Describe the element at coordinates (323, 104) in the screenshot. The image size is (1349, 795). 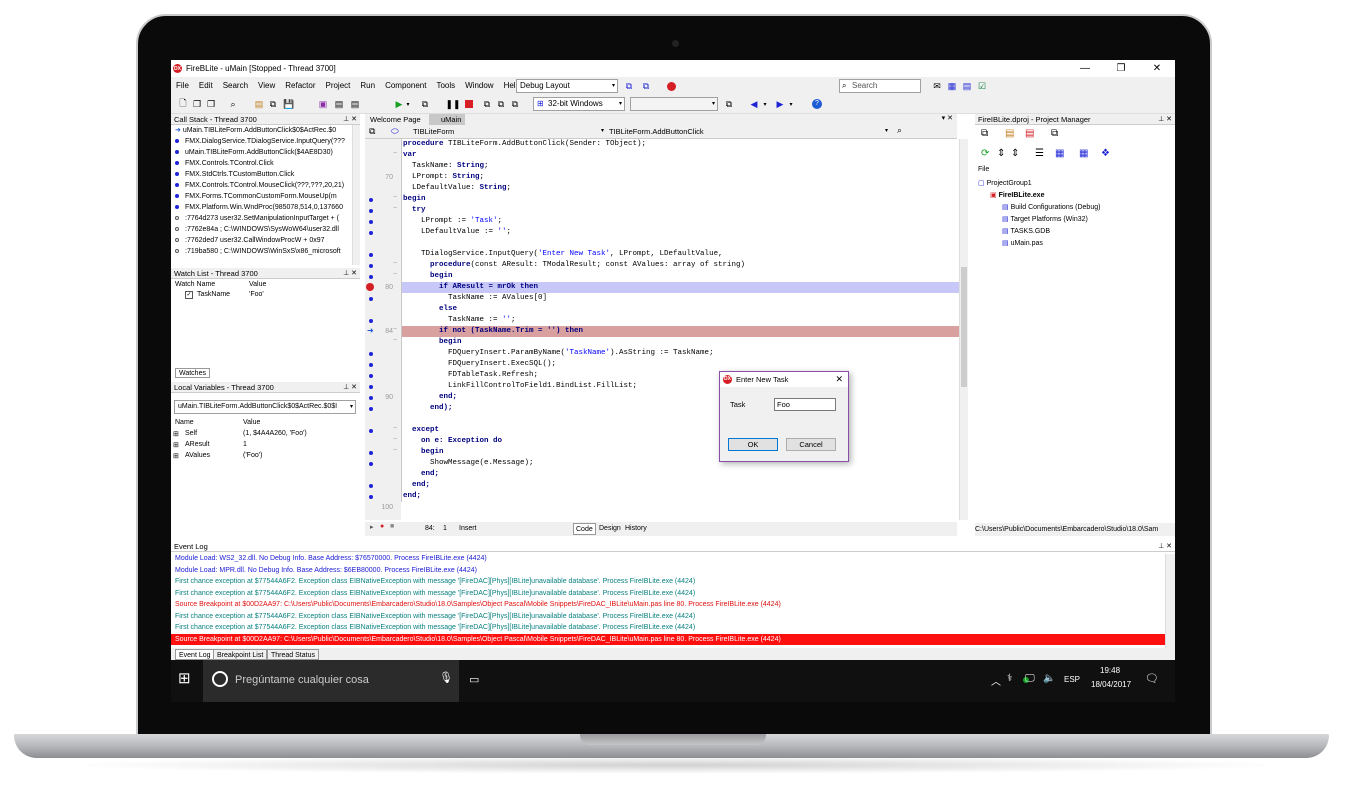
I see `save-all-icon: ▣` at that location.